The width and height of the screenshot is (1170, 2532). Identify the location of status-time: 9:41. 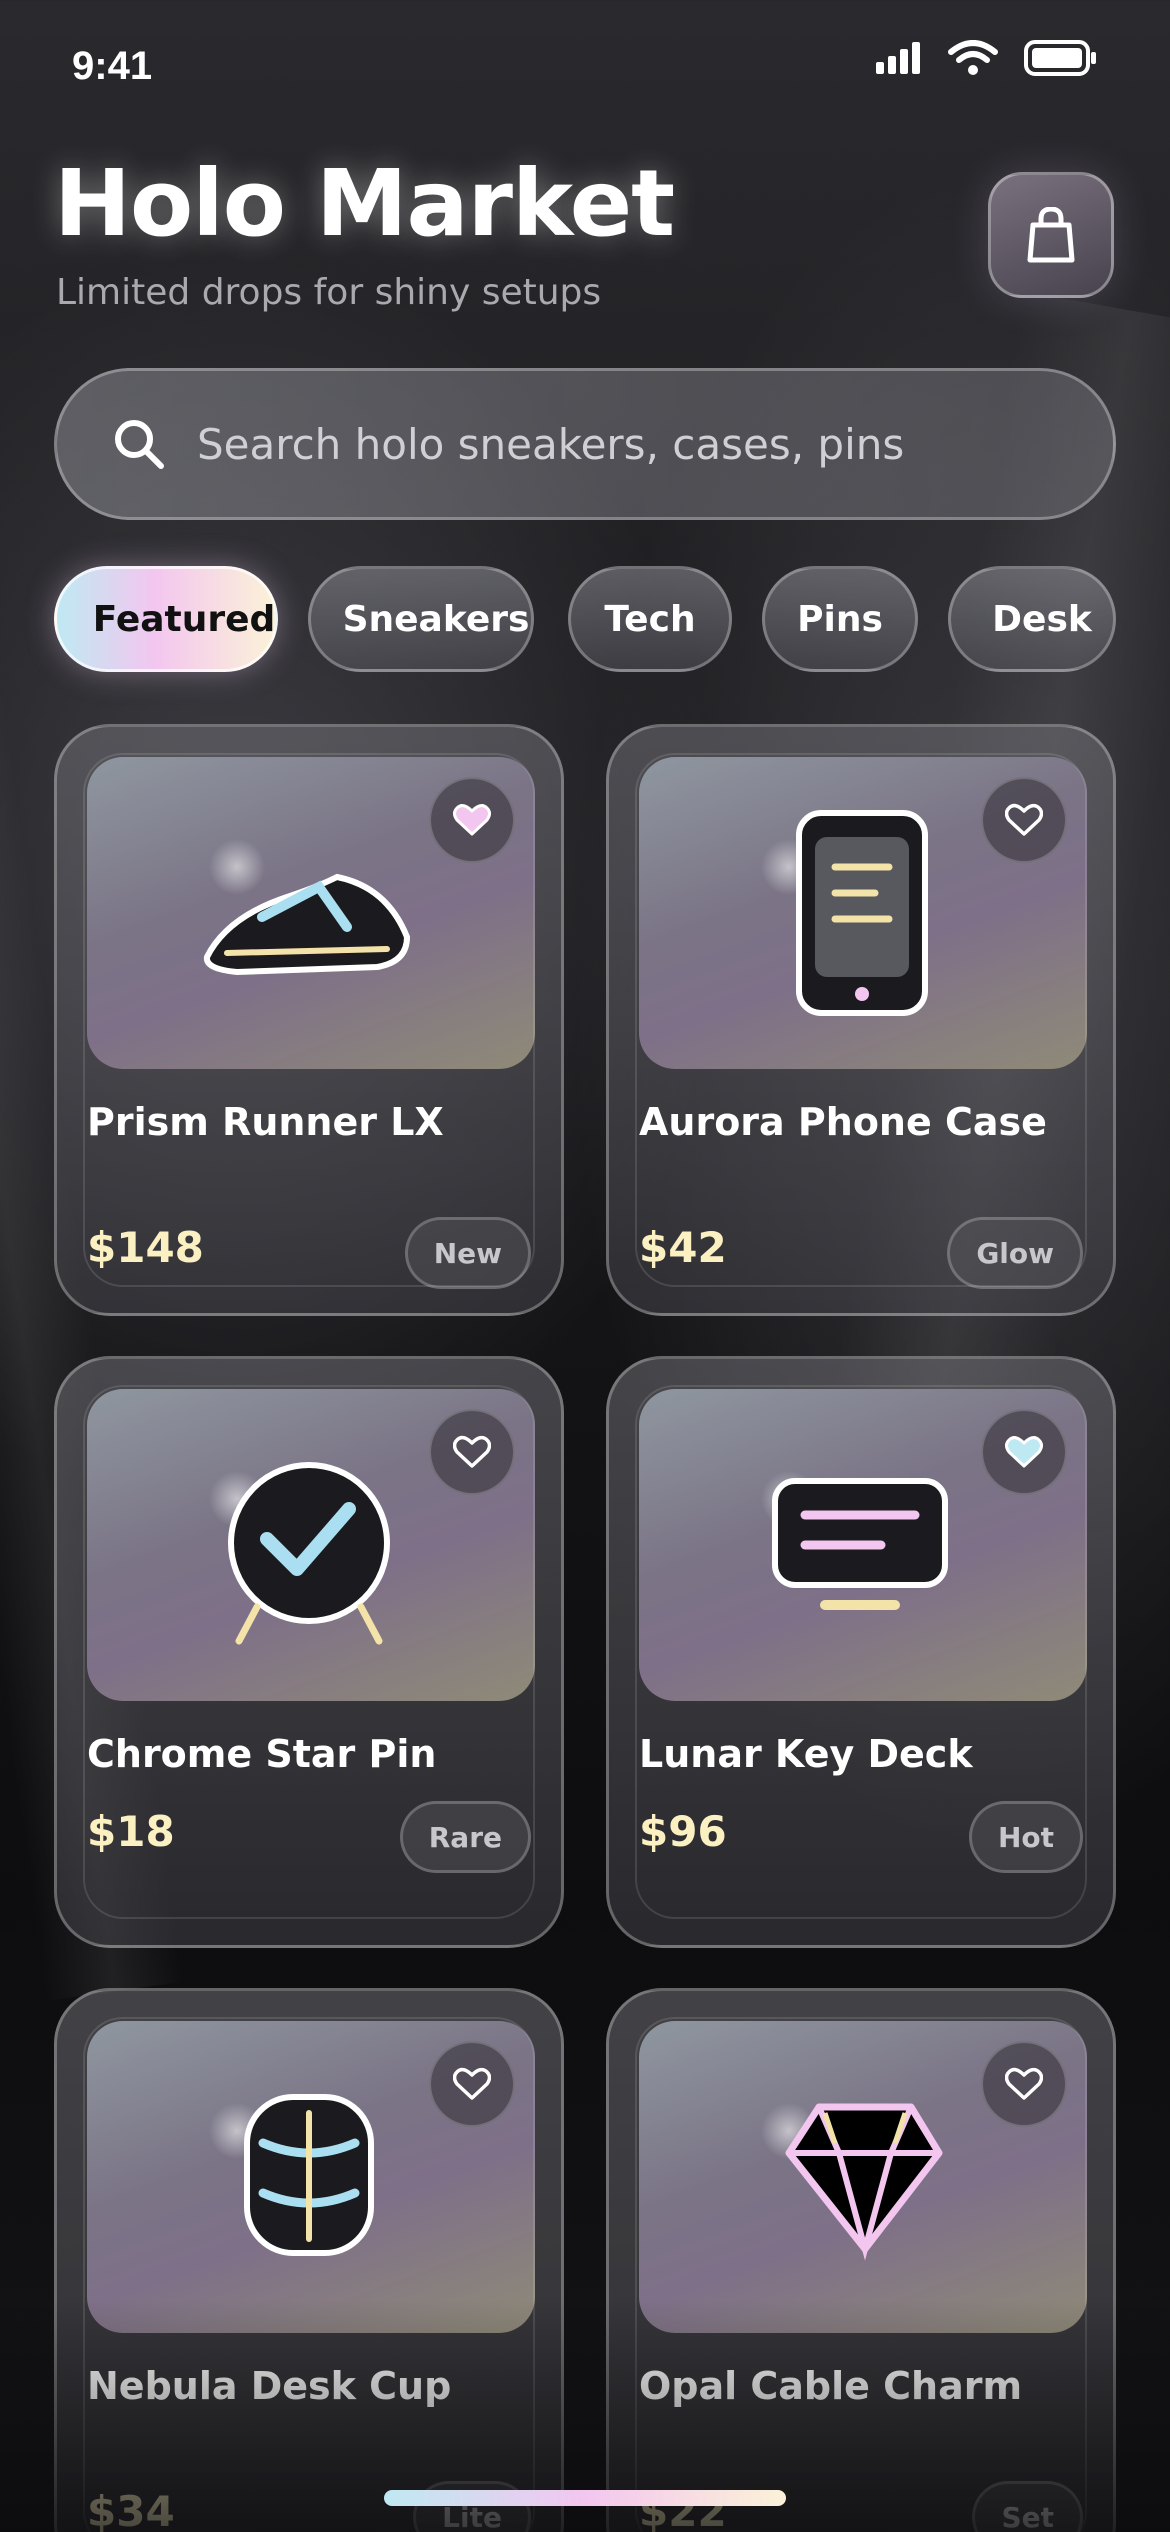
(112, 66).